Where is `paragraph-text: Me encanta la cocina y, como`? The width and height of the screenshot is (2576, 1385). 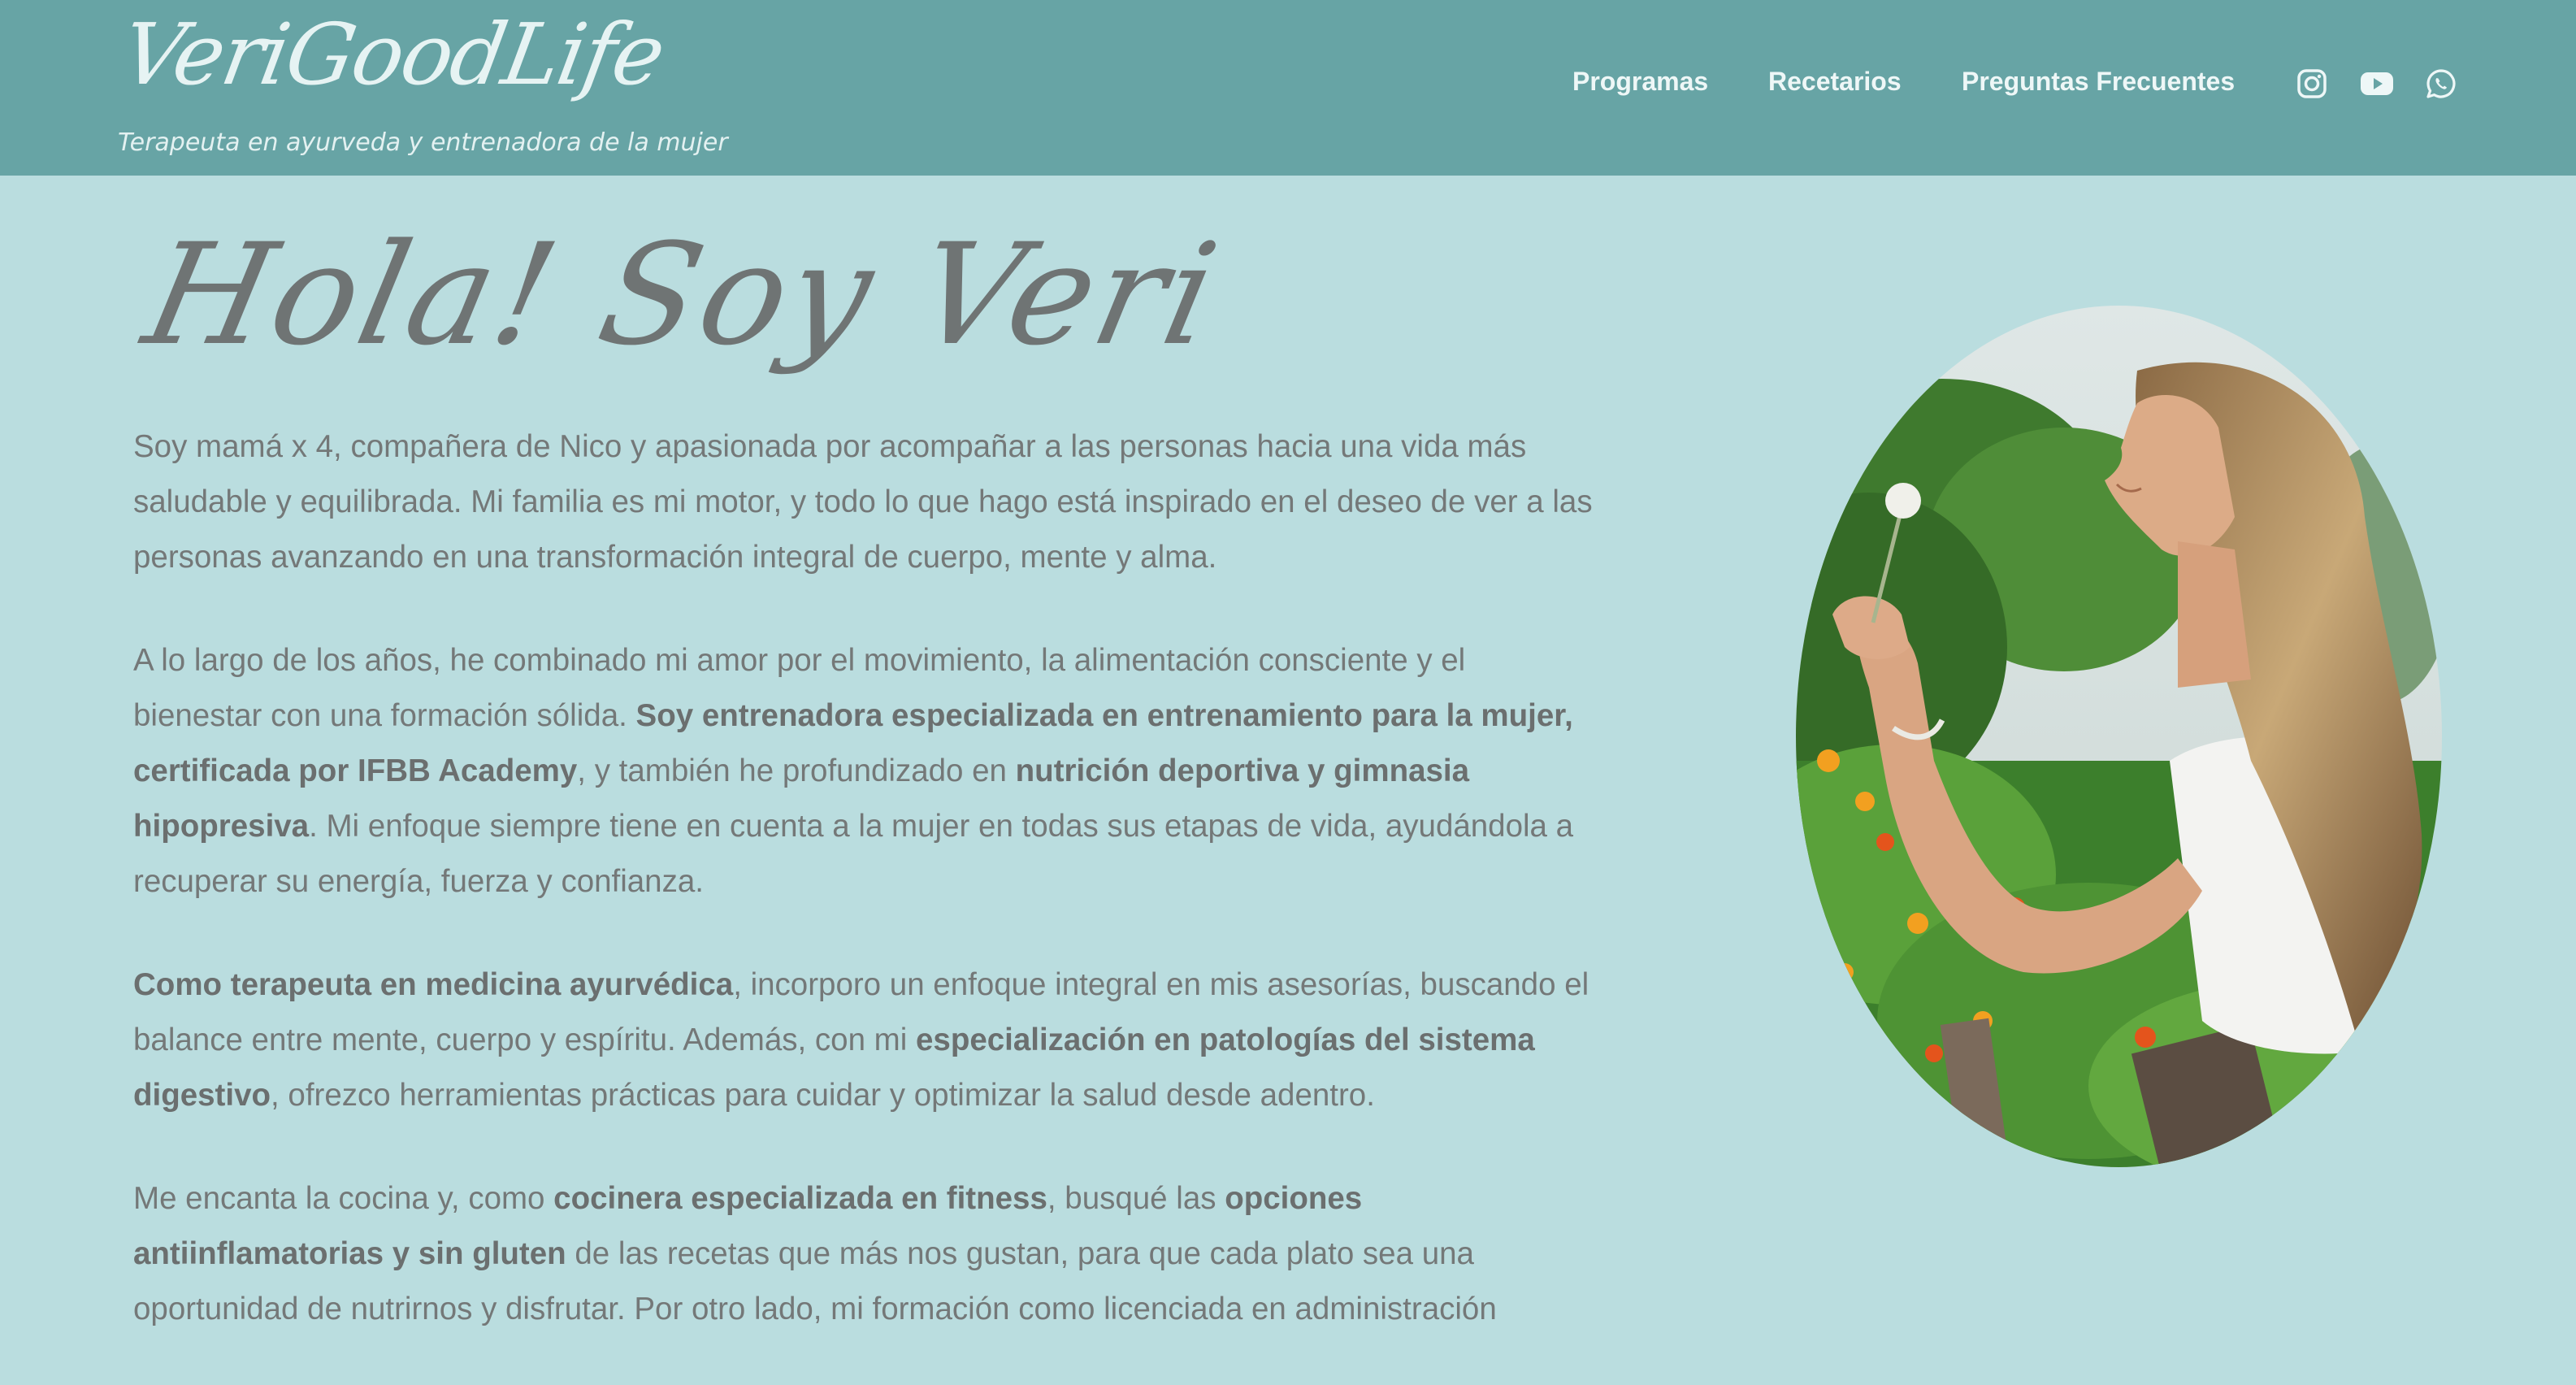
paragraph-text: Me encanta la cocina y, como is located at coordinates (343, 1198).